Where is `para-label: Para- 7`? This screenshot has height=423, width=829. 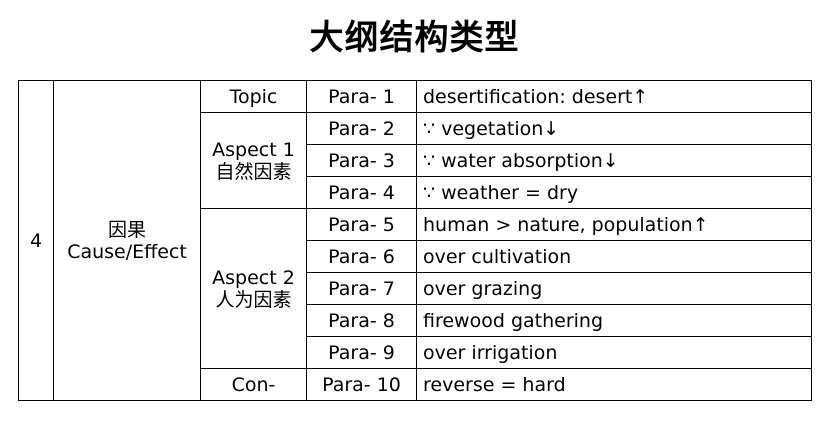
para-label: Para- 7 is located at coordinates (361, 288).